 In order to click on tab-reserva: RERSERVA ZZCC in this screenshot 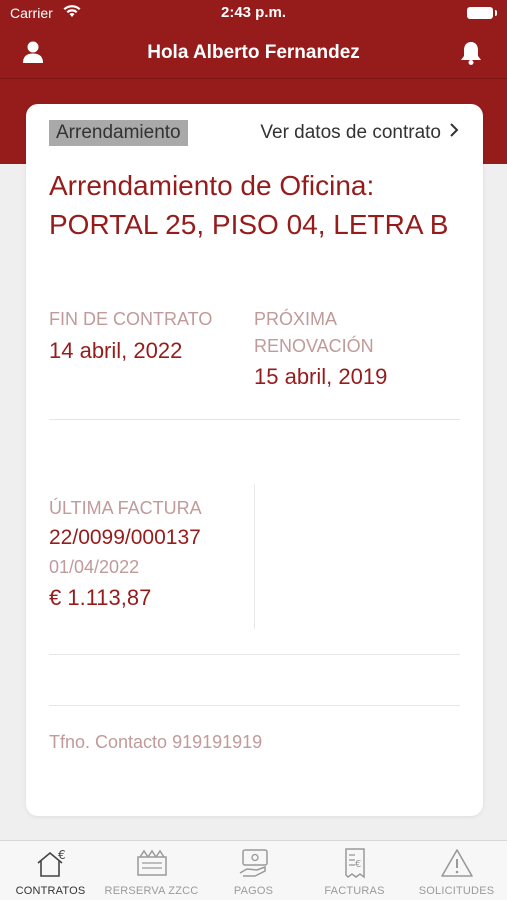, I will do `click(151, 870)`.